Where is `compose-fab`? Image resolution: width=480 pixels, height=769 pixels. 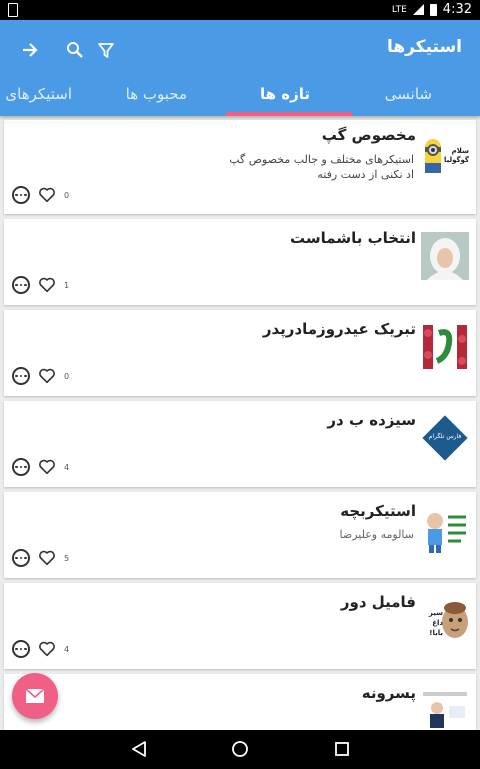 compose-fab is located at coordinates (35, 696).